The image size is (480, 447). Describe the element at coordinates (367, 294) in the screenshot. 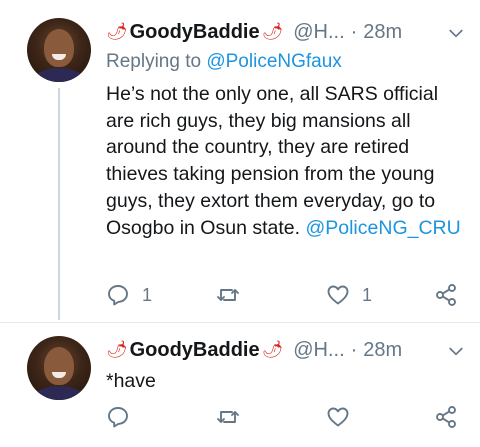

I see `like-count: 1` at that location.